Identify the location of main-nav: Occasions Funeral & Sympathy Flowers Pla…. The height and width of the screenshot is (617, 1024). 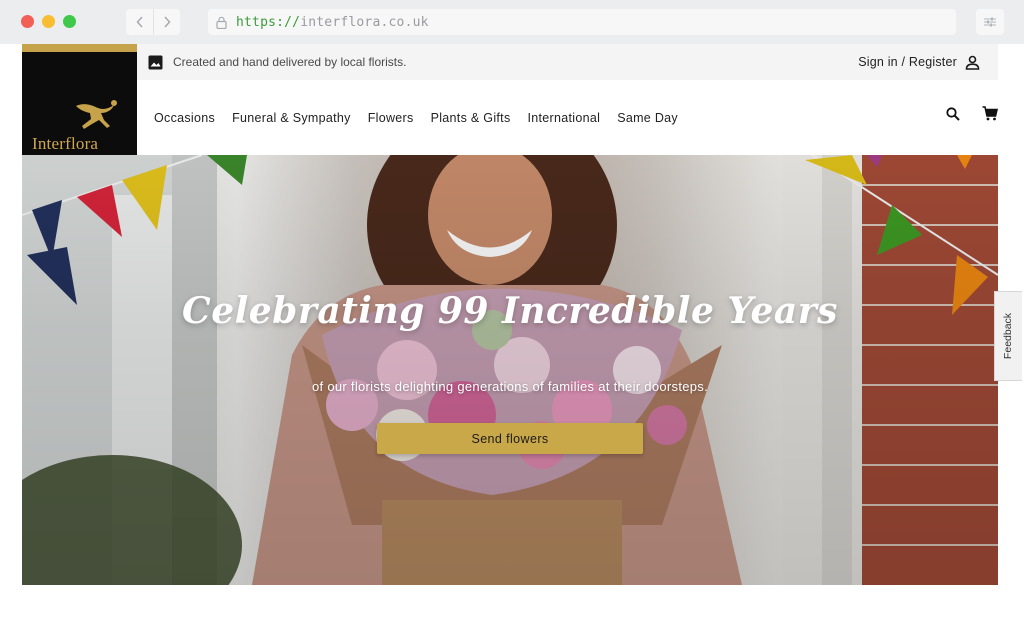
(416, 117).